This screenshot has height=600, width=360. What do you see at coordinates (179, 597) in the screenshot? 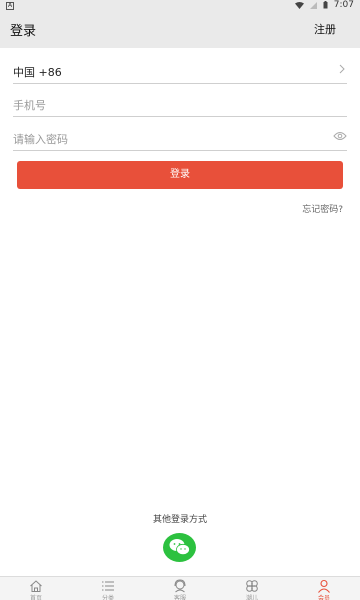
I see `tab-service-label: 客服` at bounding box center [179, 597].